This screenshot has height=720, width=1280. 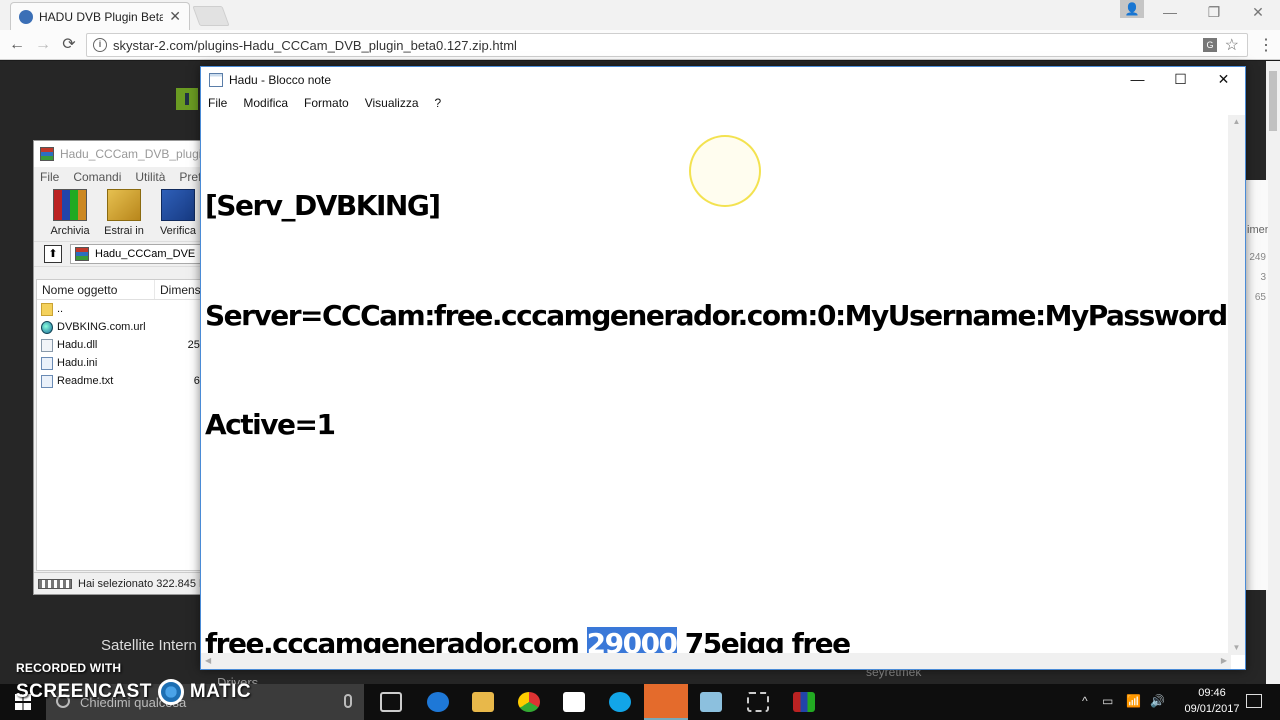 What do you see at coordinates (758, 702) in the screenshot?
I see `snipping-tool-icon` at bounding box center [758, 702].